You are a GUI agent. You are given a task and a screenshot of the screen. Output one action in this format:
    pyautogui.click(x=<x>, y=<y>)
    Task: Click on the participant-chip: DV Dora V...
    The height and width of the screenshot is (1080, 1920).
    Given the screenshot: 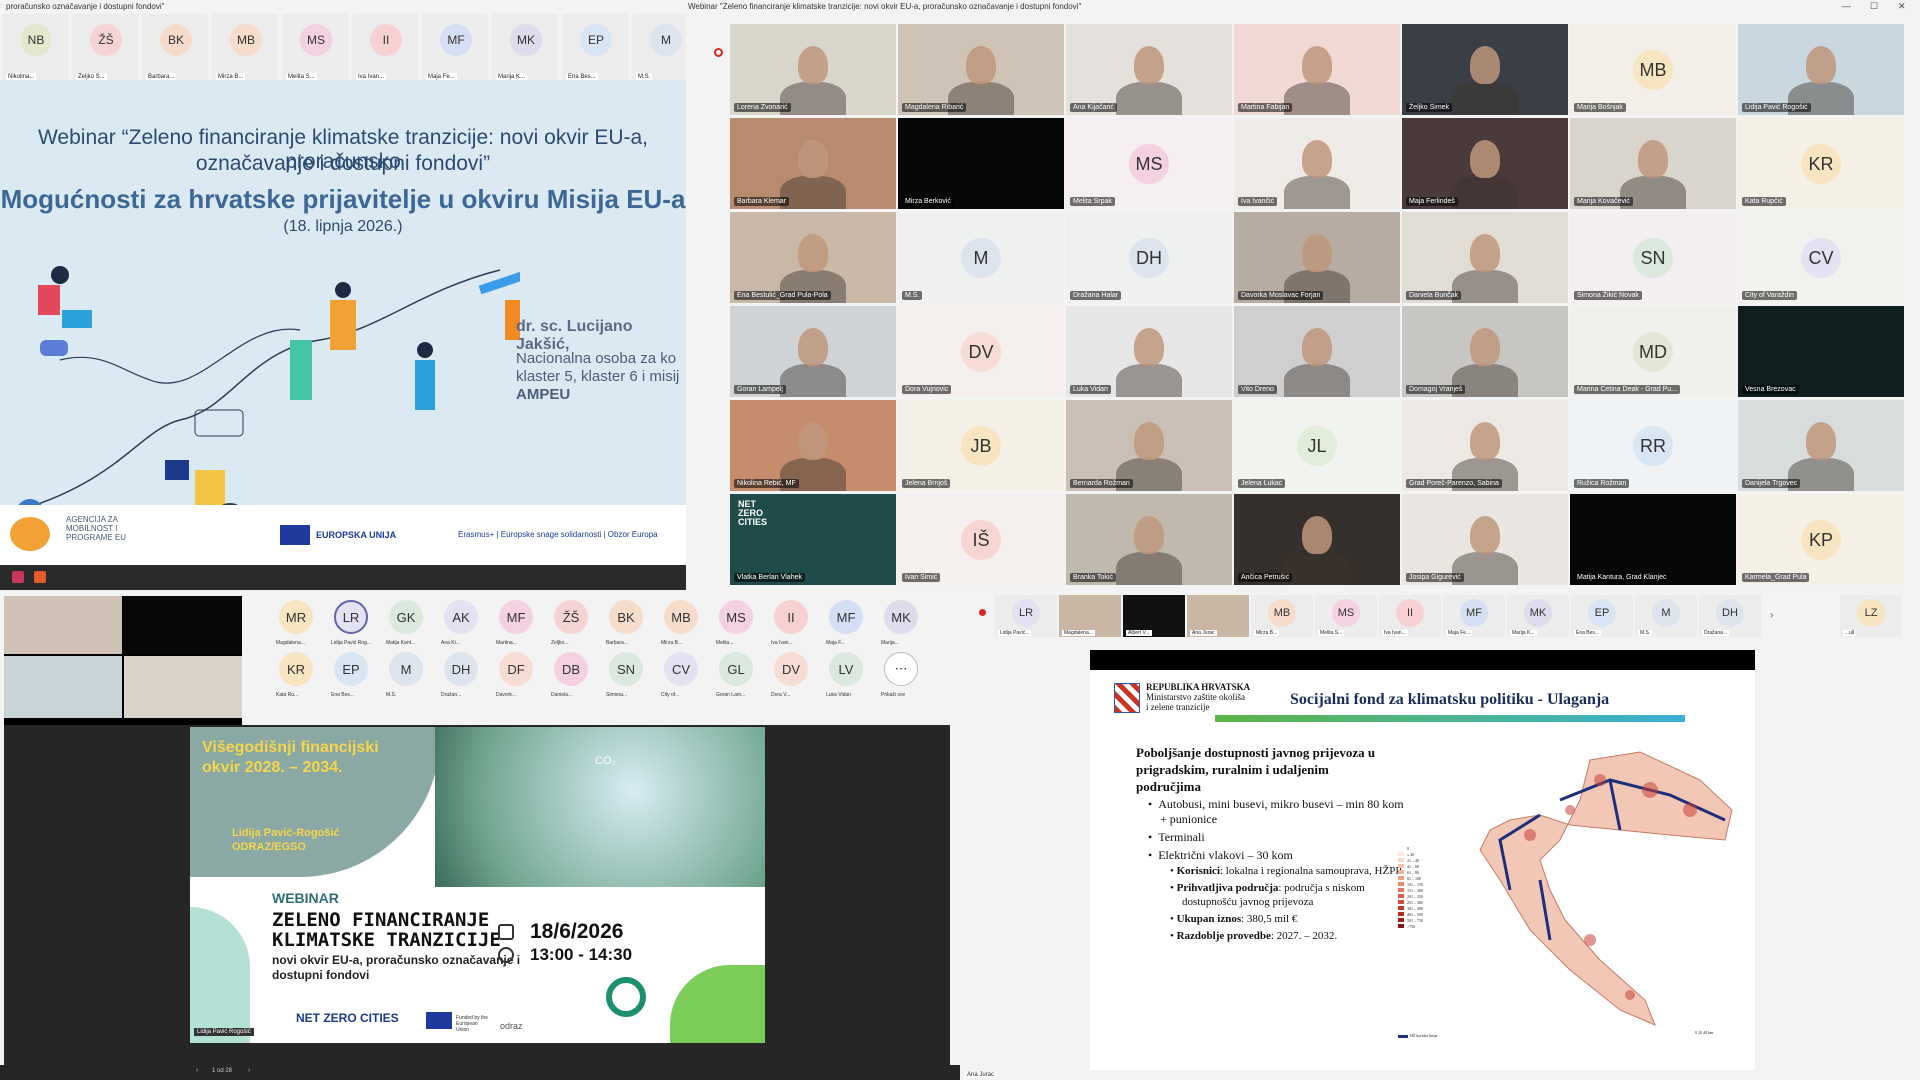 What is the action you would take?
    pyautogui.click(x=791, y=680)
    